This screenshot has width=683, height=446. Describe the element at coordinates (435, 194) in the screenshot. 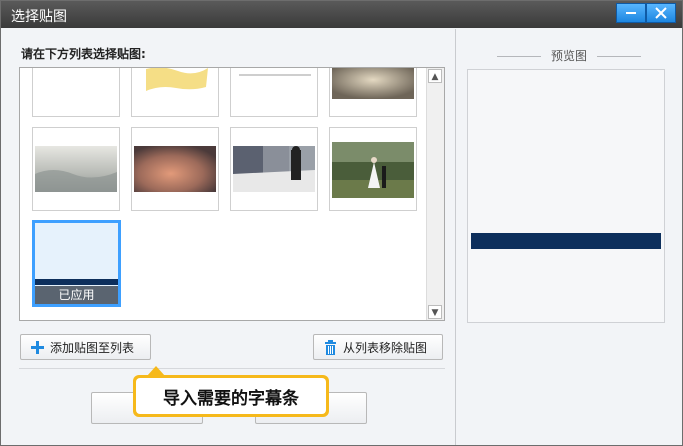

I see `list-scrollbar: ▲ ▼` at that location.